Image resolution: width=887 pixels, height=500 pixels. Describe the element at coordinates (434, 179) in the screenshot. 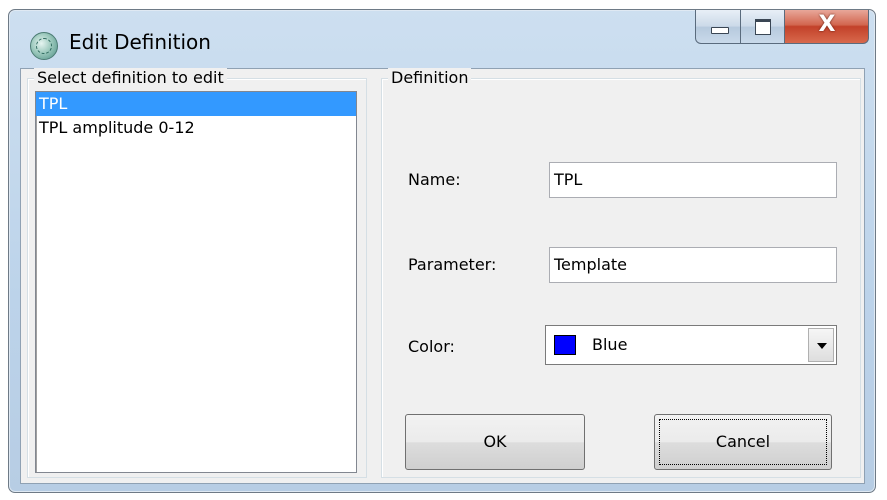

I see `name-label: Name:` at that location.